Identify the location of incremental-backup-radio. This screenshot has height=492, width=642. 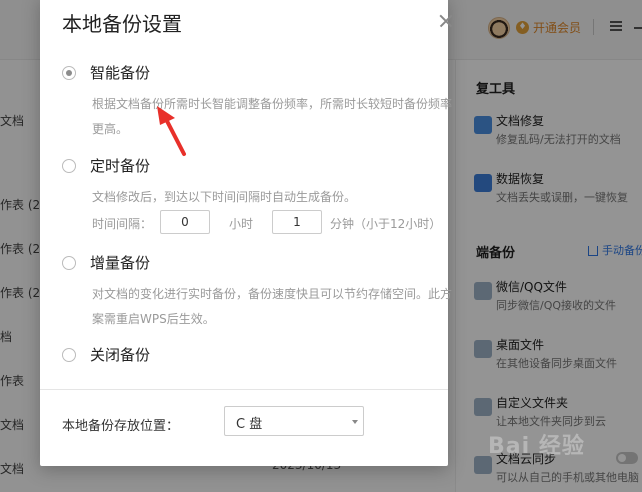
(69, 263).